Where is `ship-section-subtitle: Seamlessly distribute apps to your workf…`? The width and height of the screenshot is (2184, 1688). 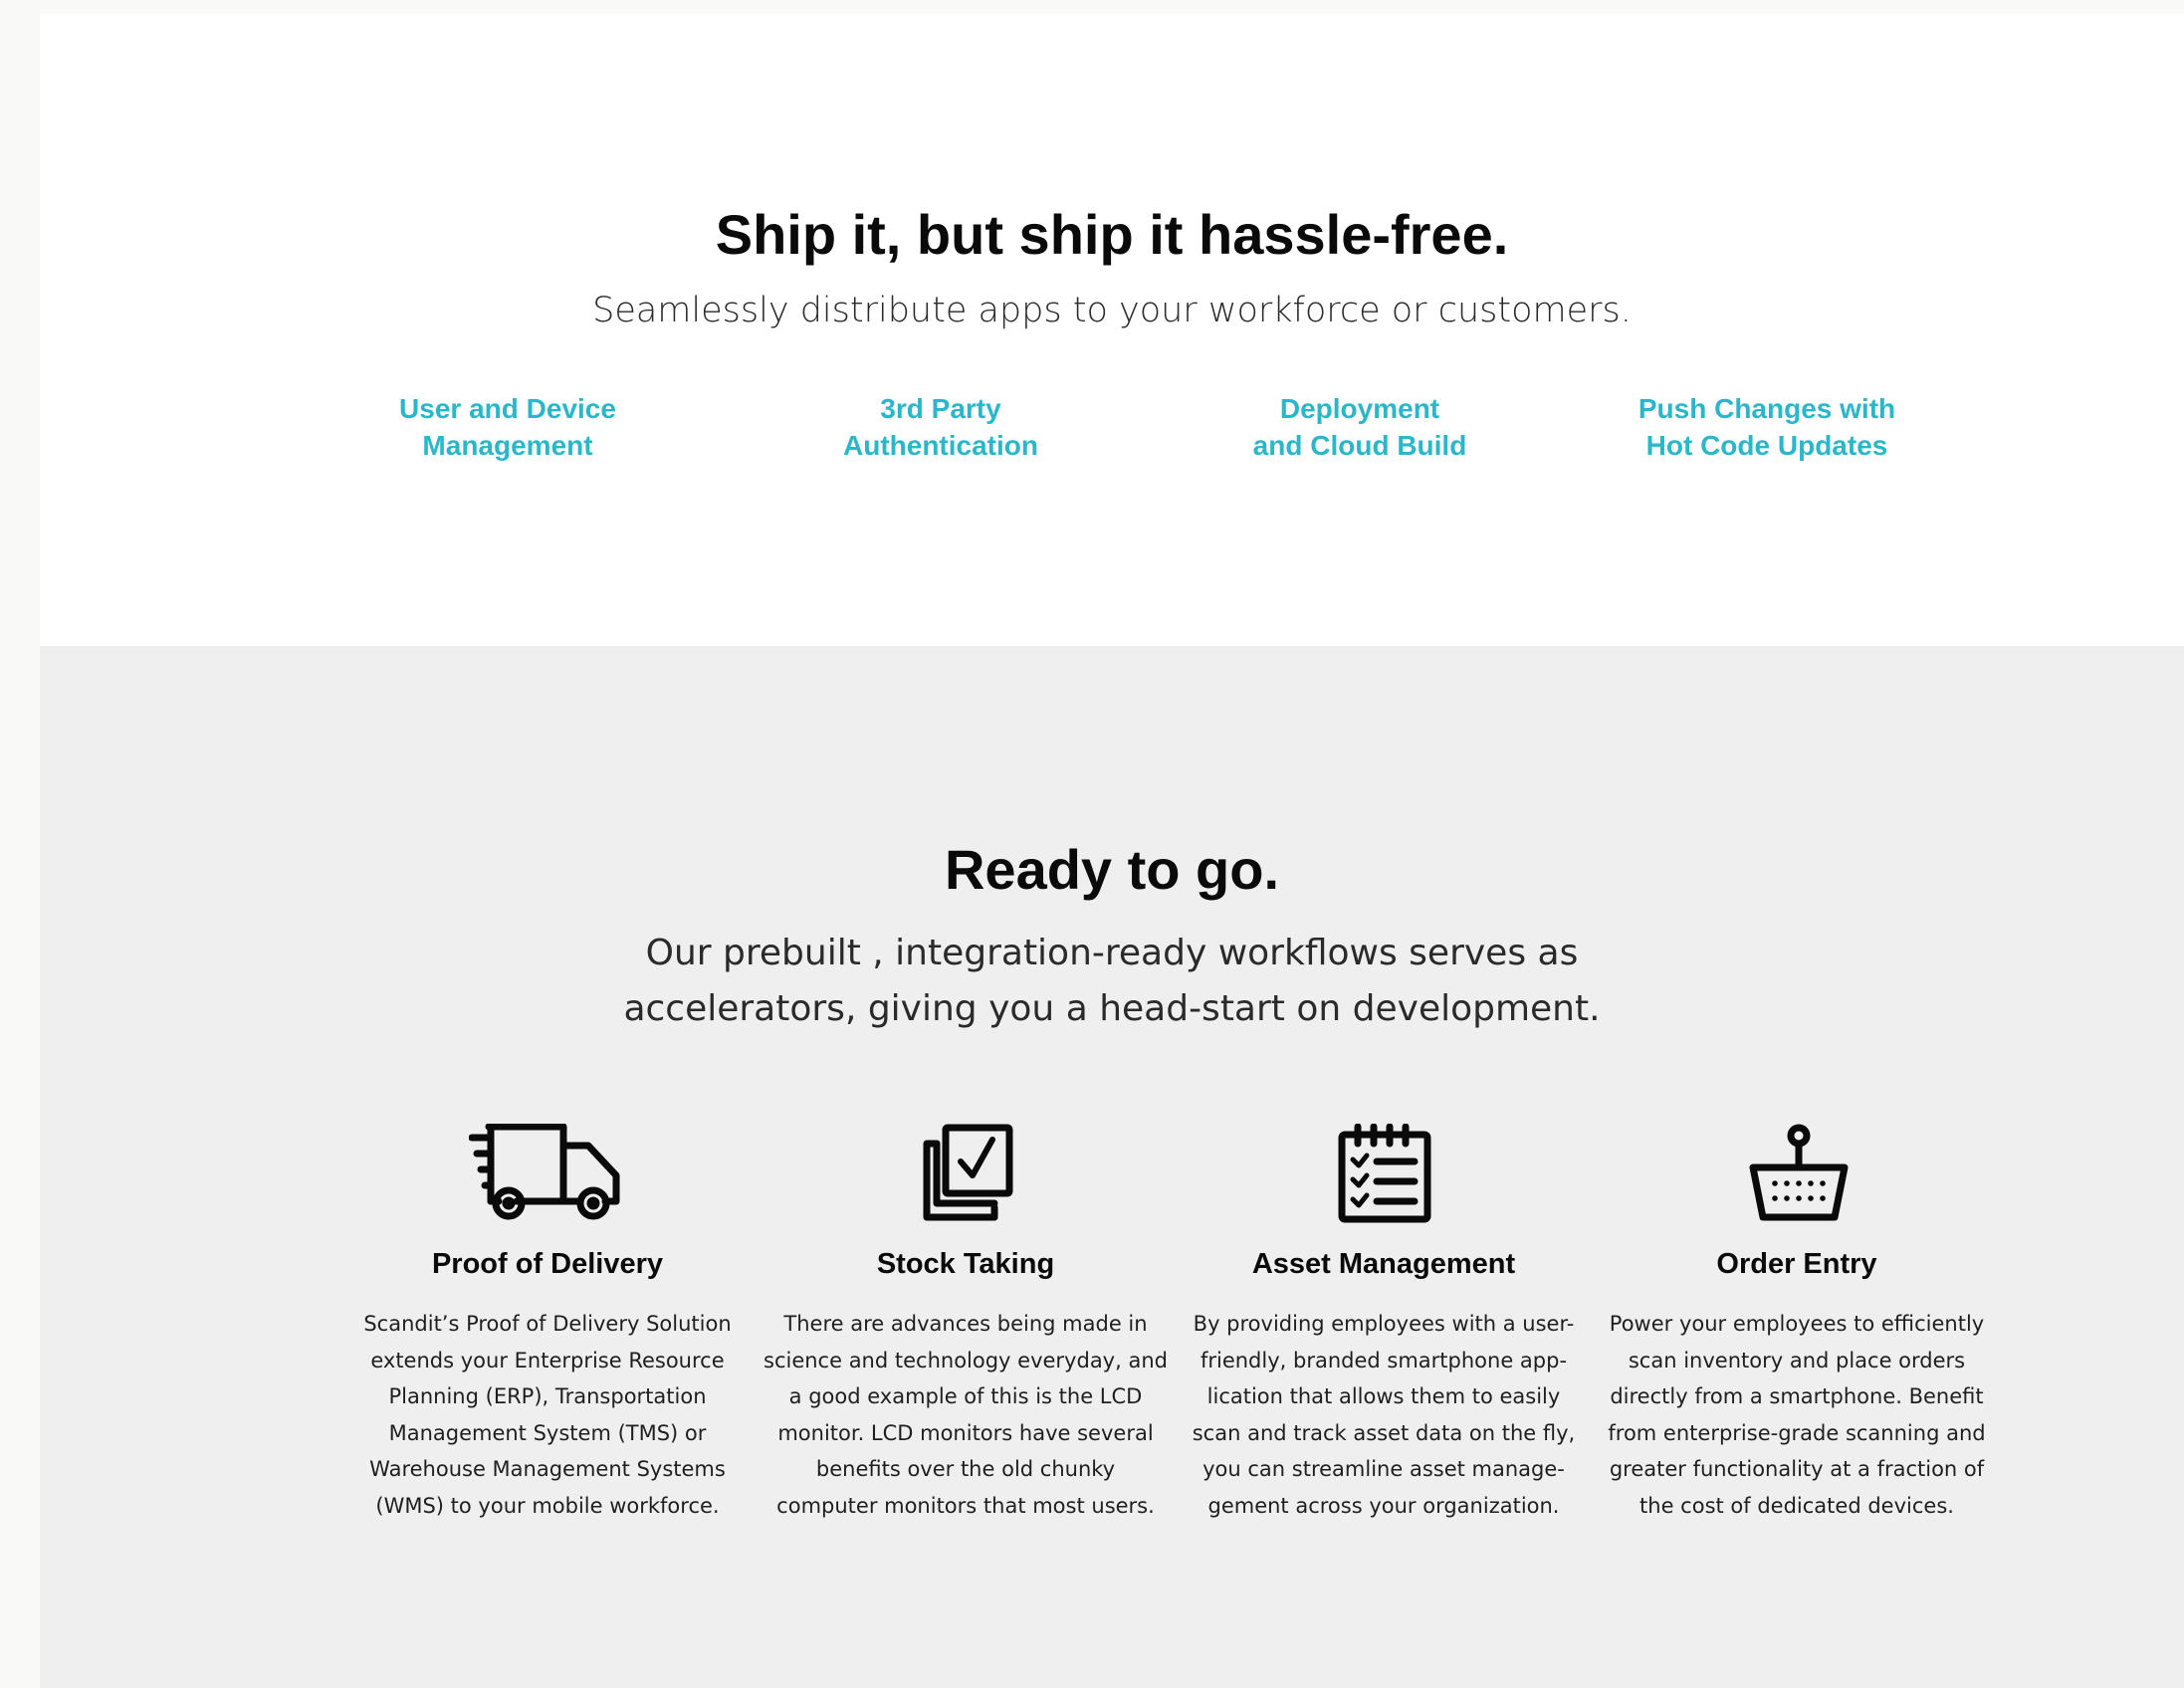 ship-section-subtitle: Seamlessly distribute apps to your workf… is located at coordinates (1112, 310).